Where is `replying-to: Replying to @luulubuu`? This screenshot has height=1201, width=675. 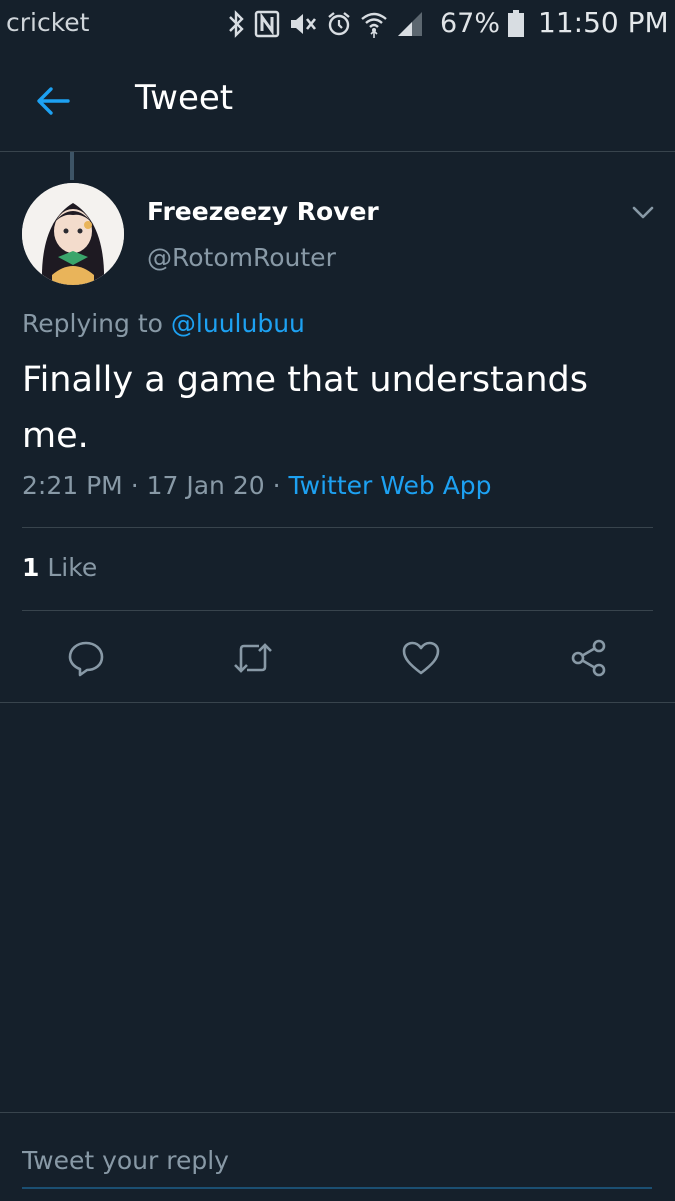 replying-to: Replying to @luulubuu is located at coordinates (163, 323).